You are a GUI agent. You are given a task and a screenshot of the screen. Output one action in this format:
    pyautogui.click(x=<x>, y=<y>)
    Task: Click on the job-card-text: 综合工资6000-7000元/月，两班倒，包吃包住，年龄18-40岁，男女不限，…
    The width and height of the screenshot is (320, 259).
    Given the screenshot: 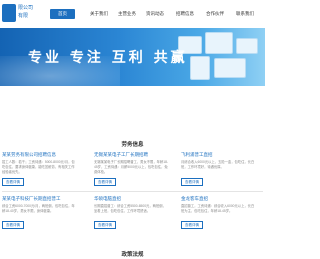 What is the action you would take?
    pyautogui.click(x=38, y=208)
    